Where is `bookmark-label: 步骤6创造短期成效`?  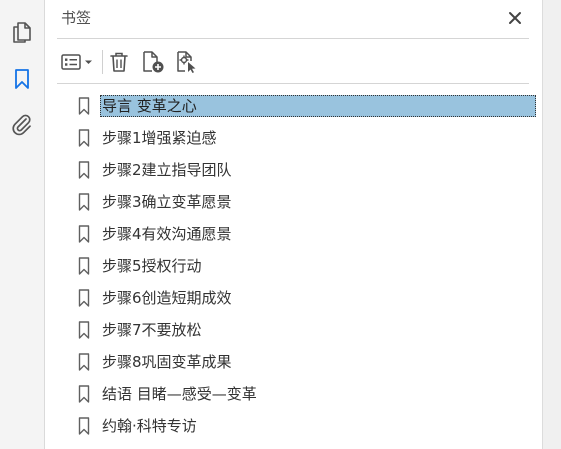
bookmark-label: 步骤6创造短期成效 is located at coordinates (167, 298).